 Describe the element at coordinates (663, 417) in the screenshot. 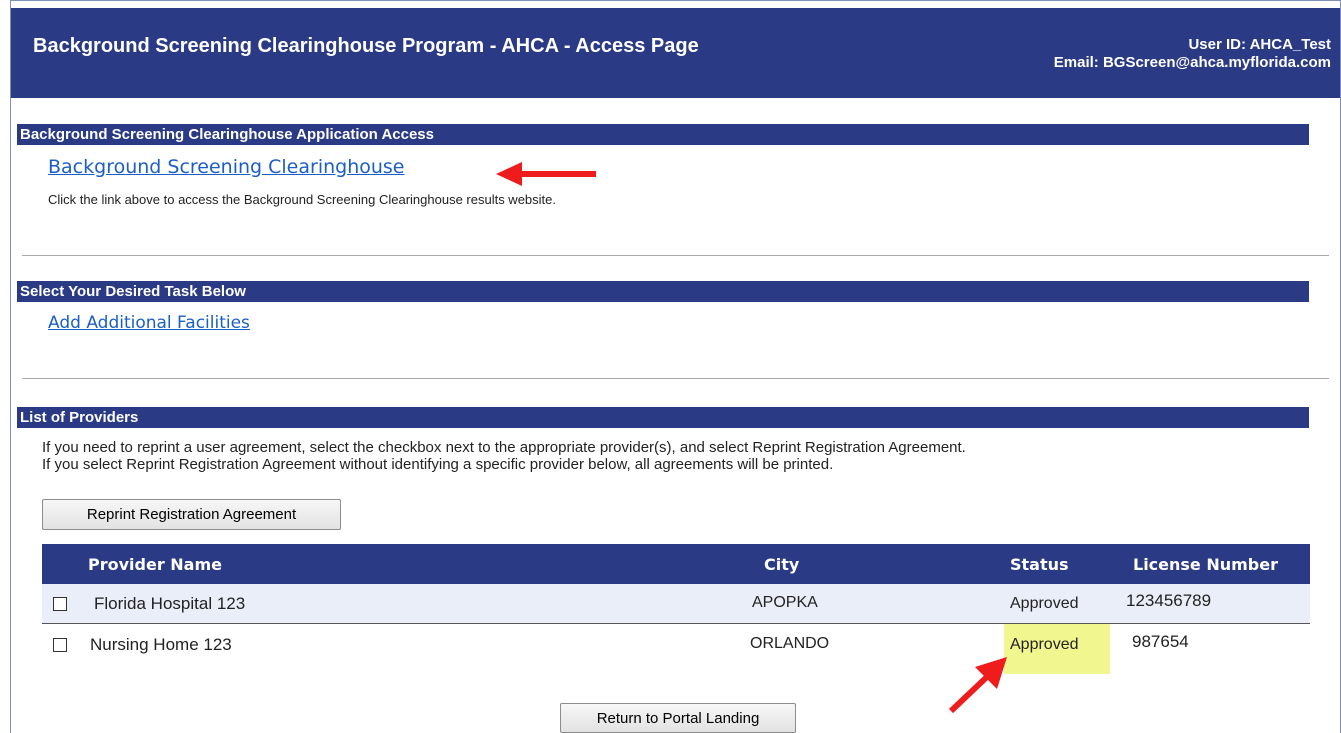

I see `providers-section-heading: List of Providers` at that location.